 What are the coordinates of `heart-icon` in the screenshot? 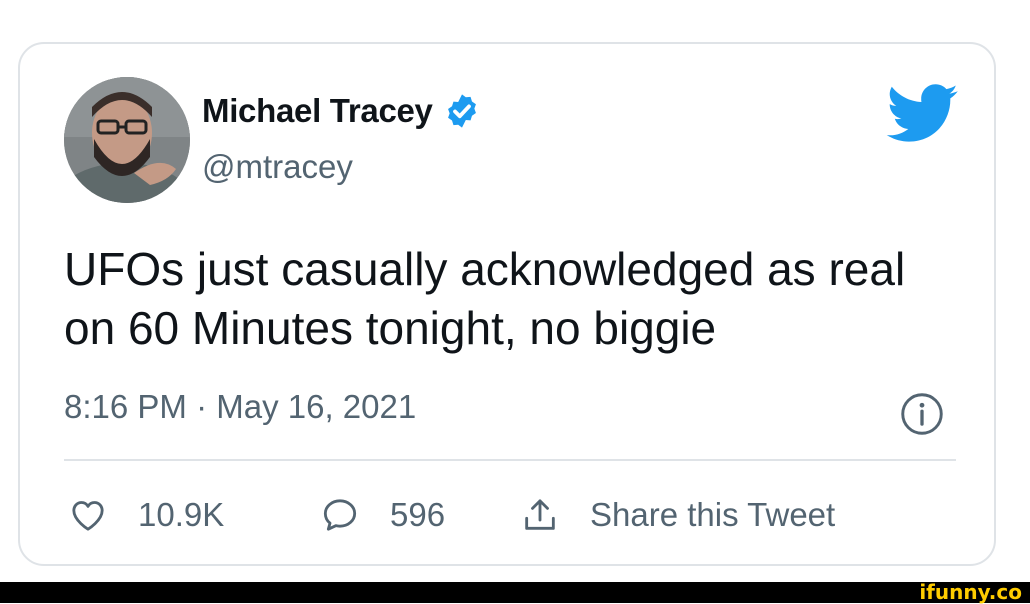 It's located at (88, 516).